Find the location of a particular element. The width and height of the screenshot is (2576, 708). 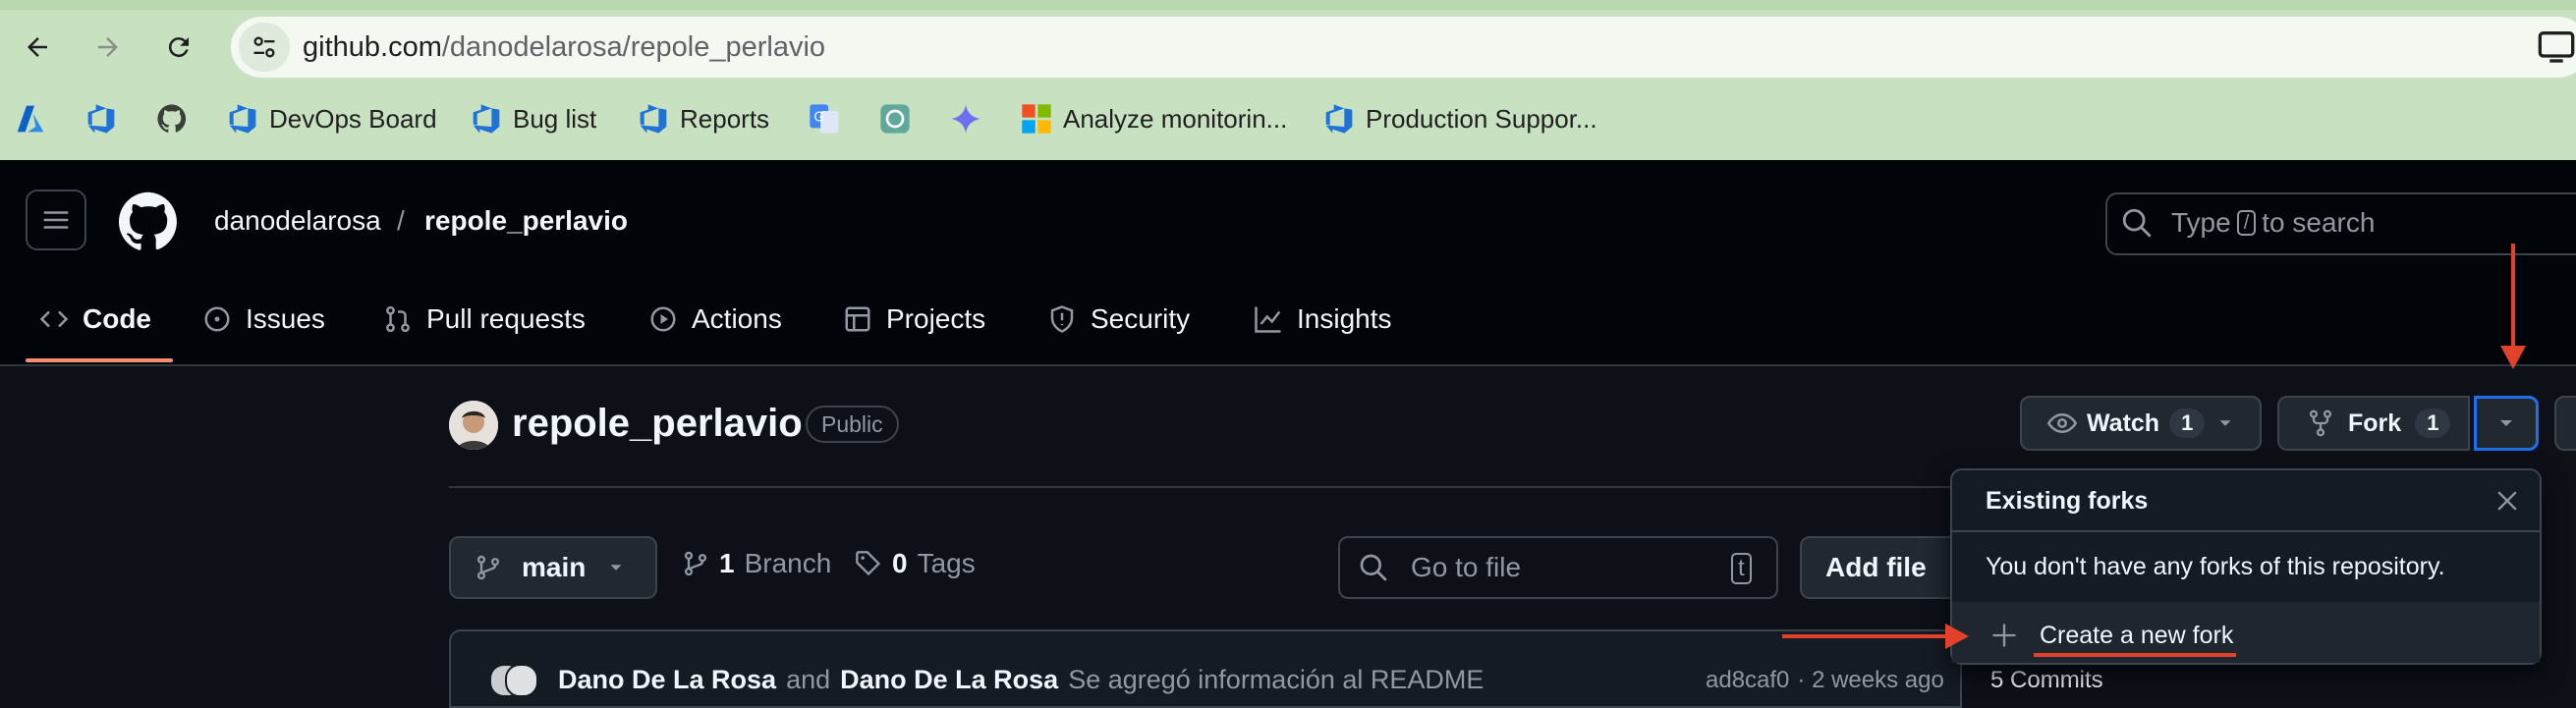

url-text: github.com/danodelarosa/repole_perlavio is located at coordinates (564, 47).